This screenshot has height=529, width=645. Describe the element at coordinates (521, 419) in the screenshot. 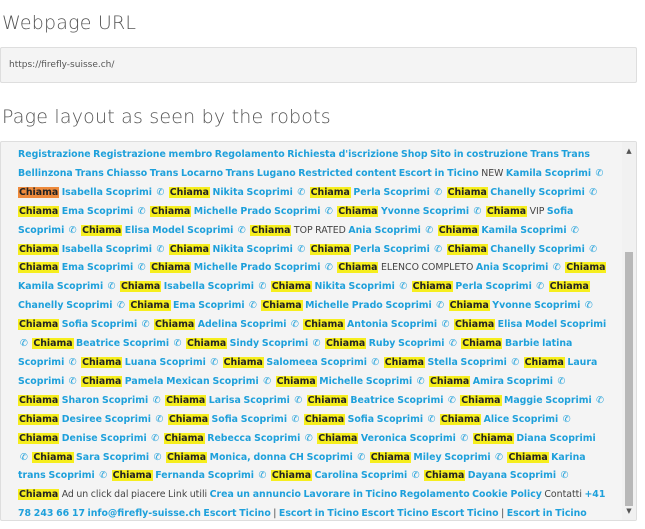

I see `layout-link: Alice Scoprimi` at that location.